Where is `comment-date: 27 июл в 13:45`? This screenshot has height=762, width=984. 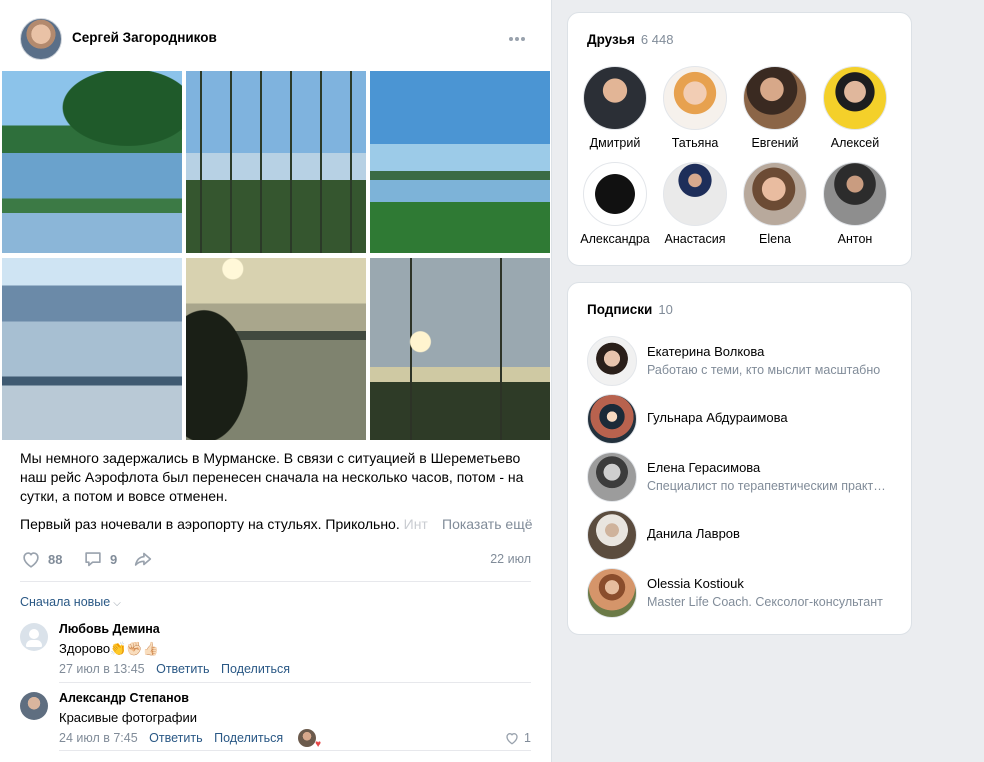 comment-date: 27 июл в 13:45 is located at coordinates (102, 669).